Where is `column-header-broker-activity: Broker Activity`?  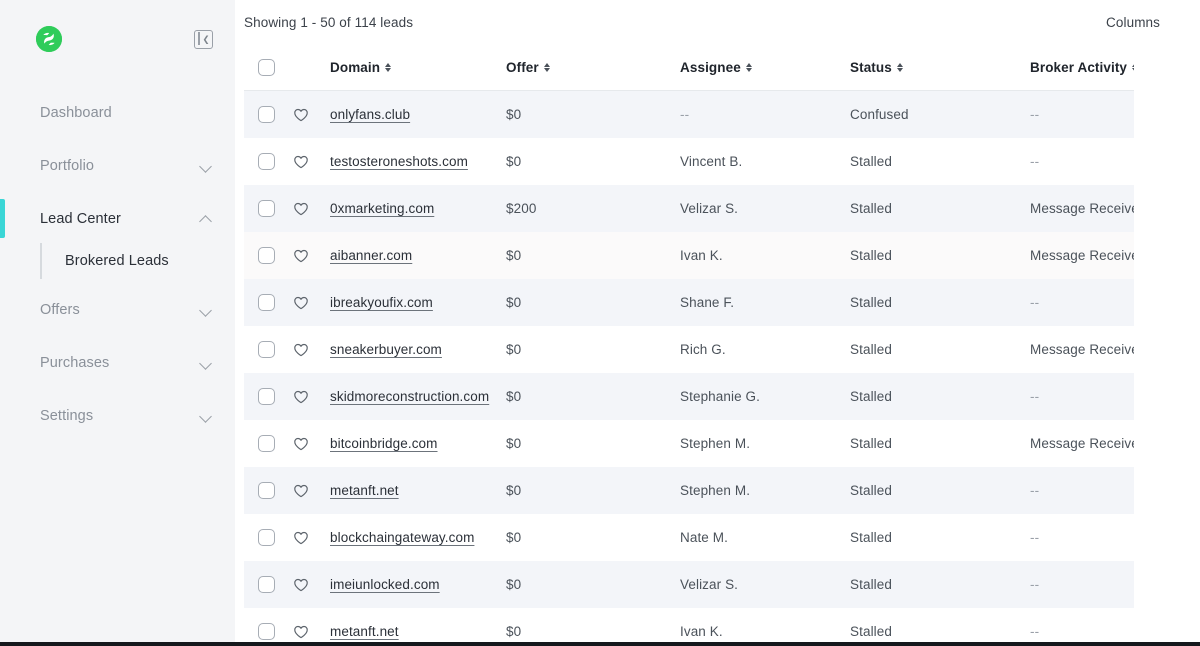 column-header-broker-activity: Broker Activity is located at coordinates (1082, 67).